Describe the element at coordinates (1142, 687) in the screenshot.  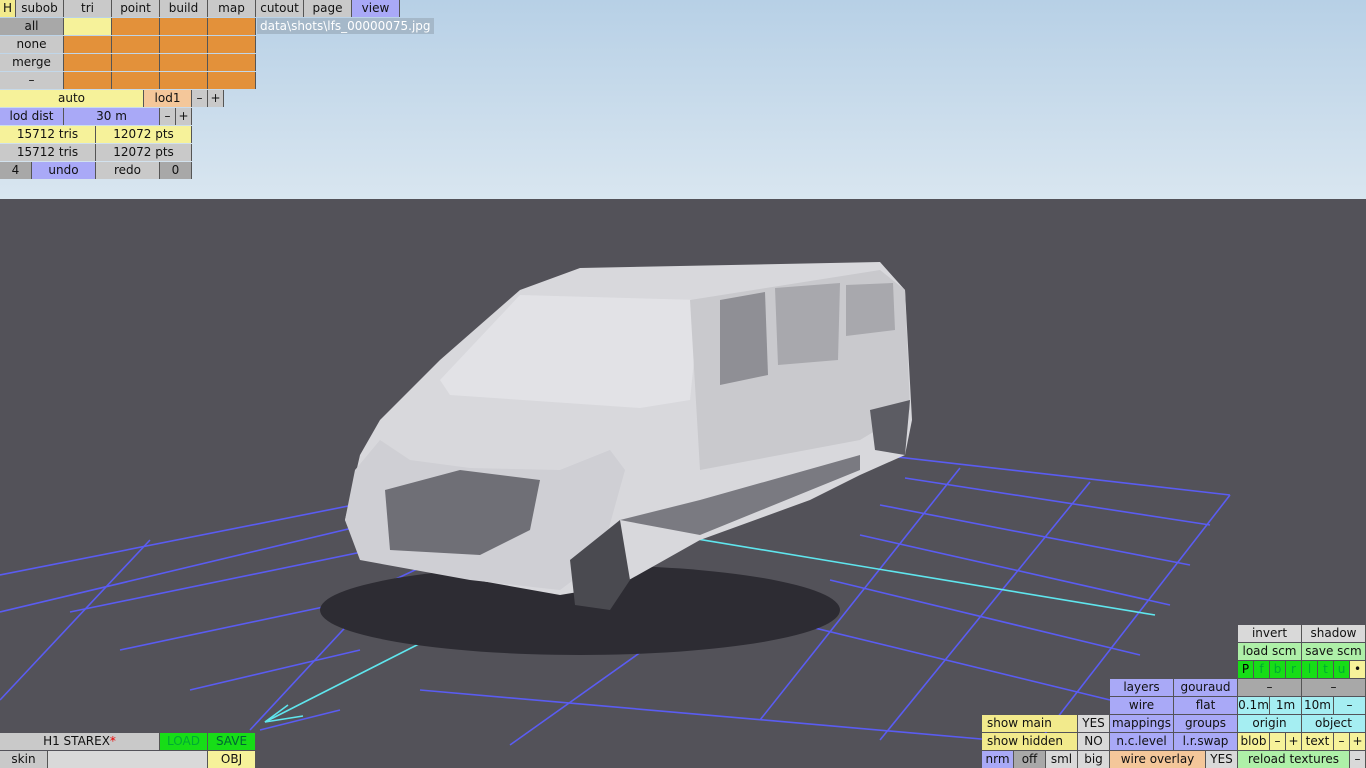
I see `layers-button: layers` at that location.